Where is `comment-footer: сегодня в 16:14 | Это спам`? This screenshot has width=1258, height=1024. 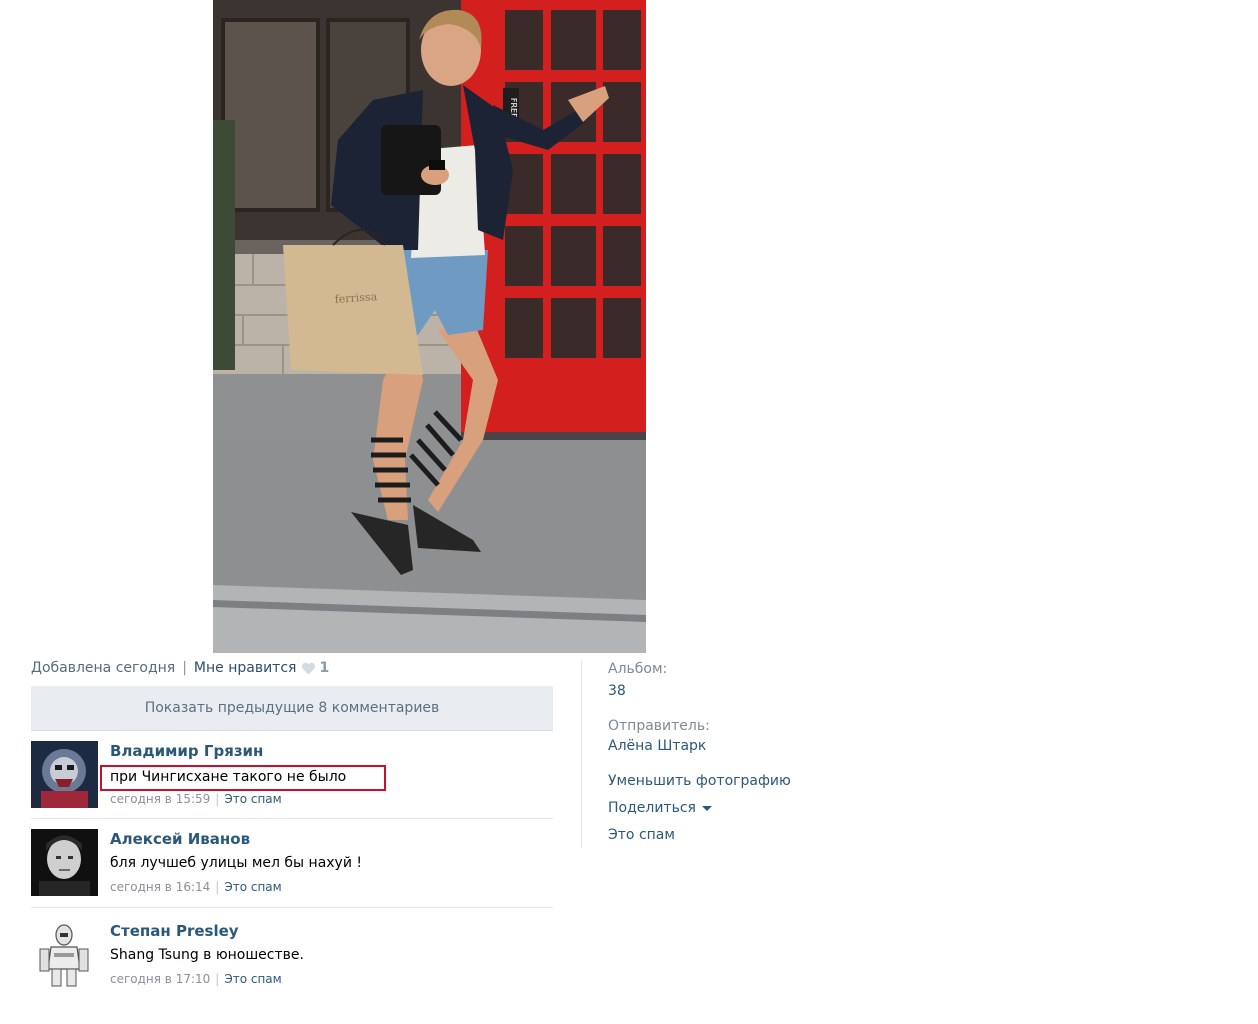
comment-footer: сегодня в 16:14 | Это спам is located at coordinates (196, 887).